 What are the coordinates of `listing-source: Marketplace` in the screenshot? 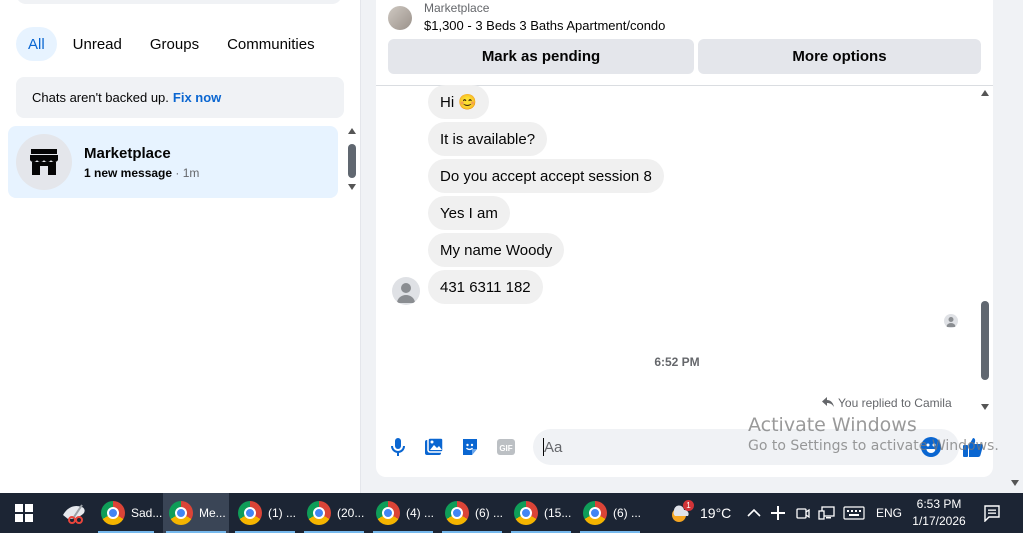 It's located at (457, 8).